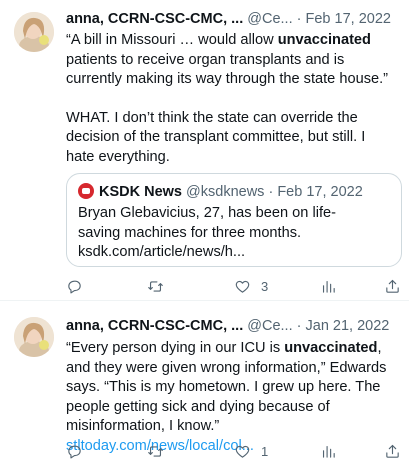 This screenshot has width=409, height=463. I want to click on tweet-date: Jan 21, 2022, so click(348, 326).